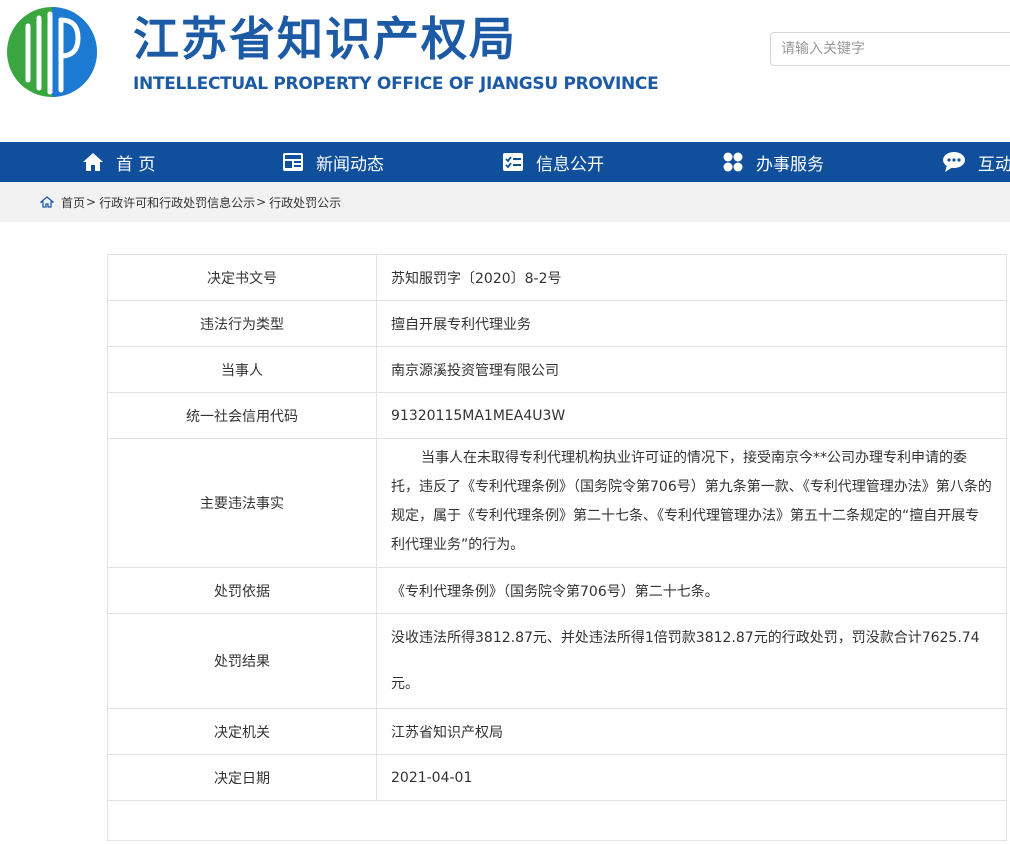 The width and height of the screenshot is (1010, 844). What do you see at coordinates (513, 162) in the screenshot?
I see `info-icon` at bounding box center [513, 162].